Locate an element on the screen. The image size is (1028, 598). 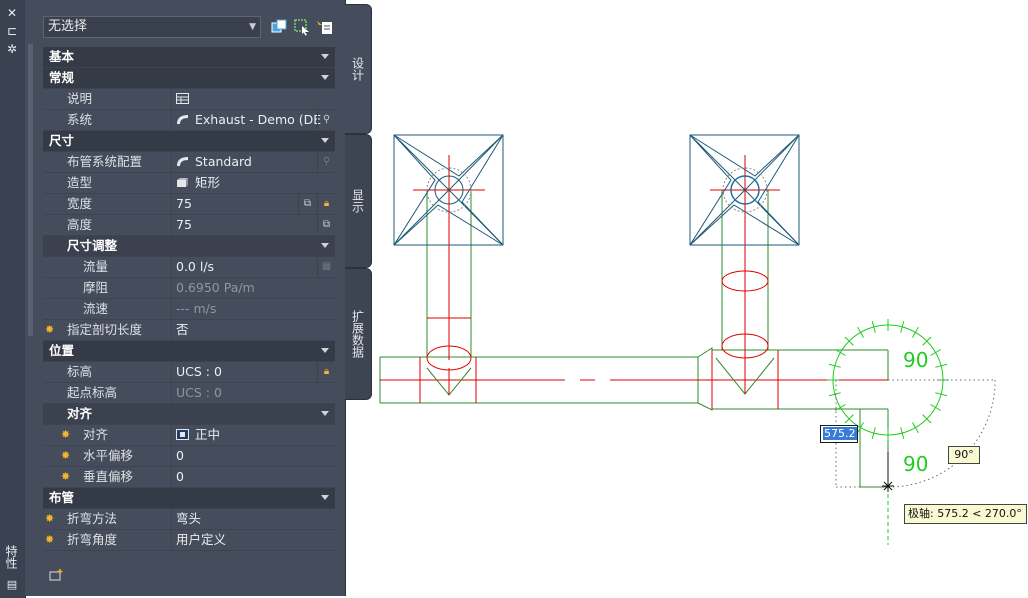
property-vertical-offset: ✸ 垂直偏移 0 is located at coordinates (189, 477).